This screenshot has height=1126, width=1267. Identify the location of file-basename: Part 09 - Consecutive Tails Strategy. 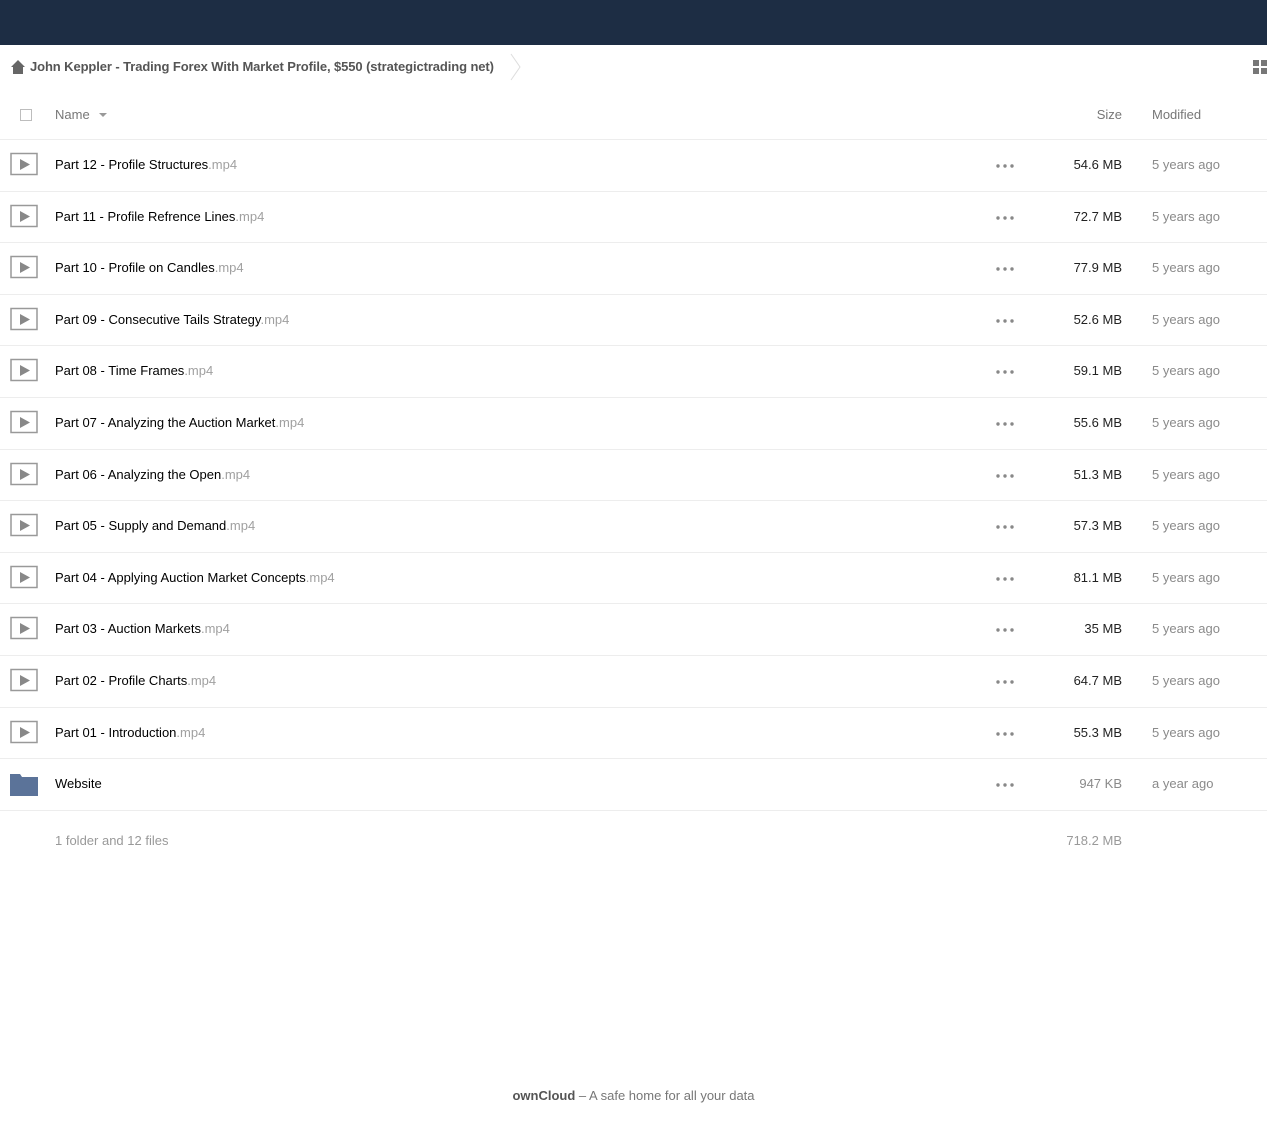
(158, 319).